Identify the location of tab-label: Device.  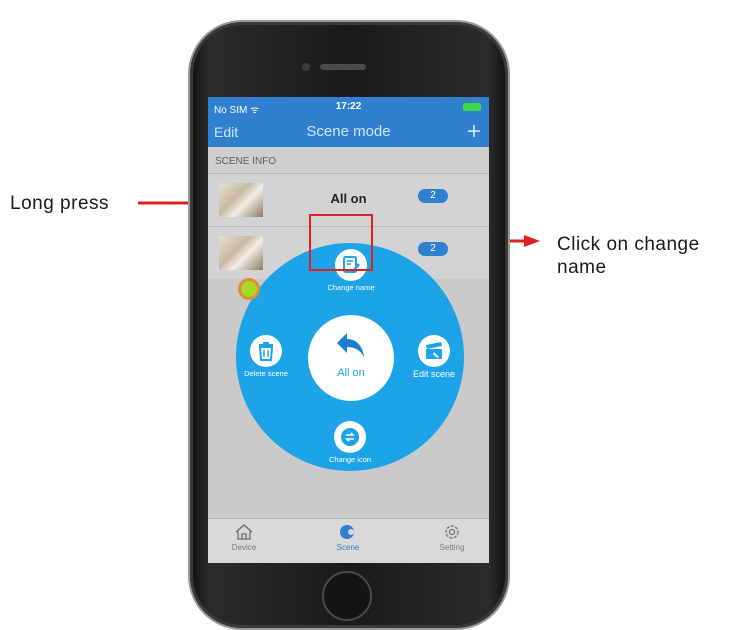
(244, 547).